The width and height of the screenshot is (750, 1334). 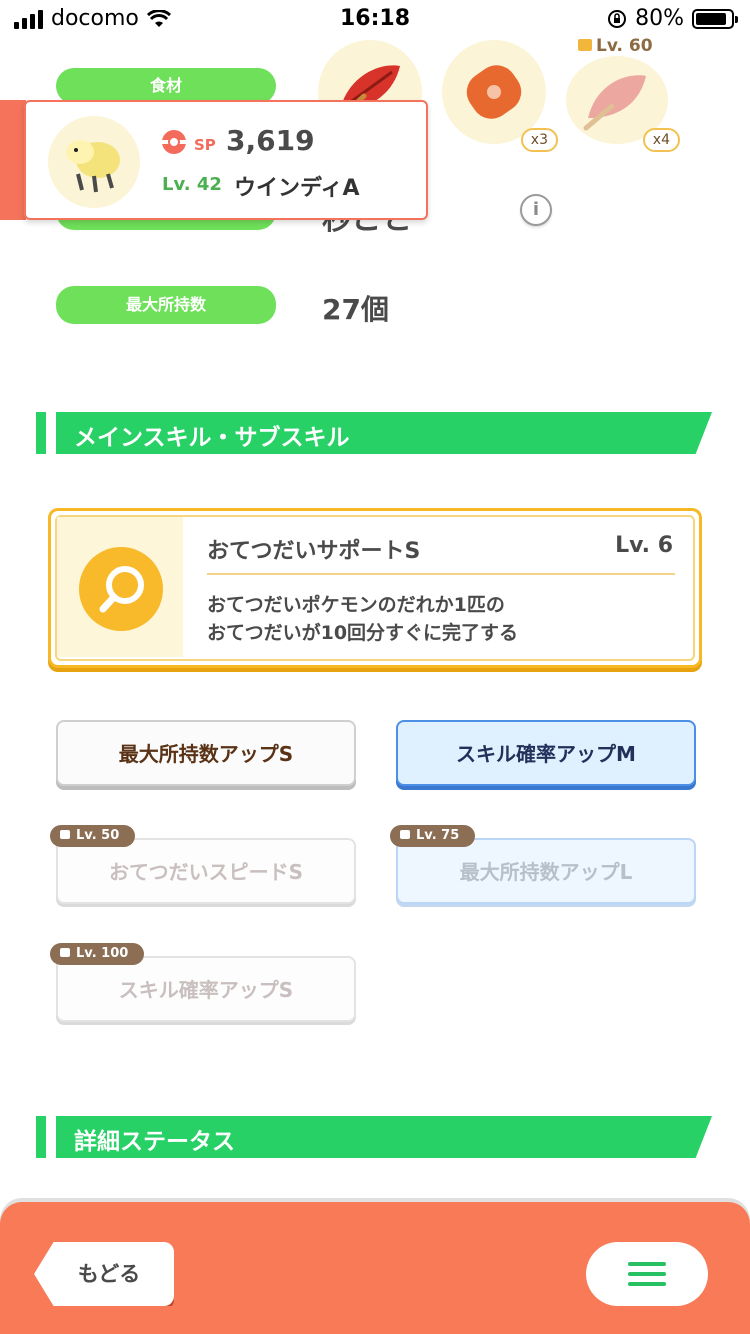 I want to click on section-title: 詳細ステータス, so click(x=154, y=1142).